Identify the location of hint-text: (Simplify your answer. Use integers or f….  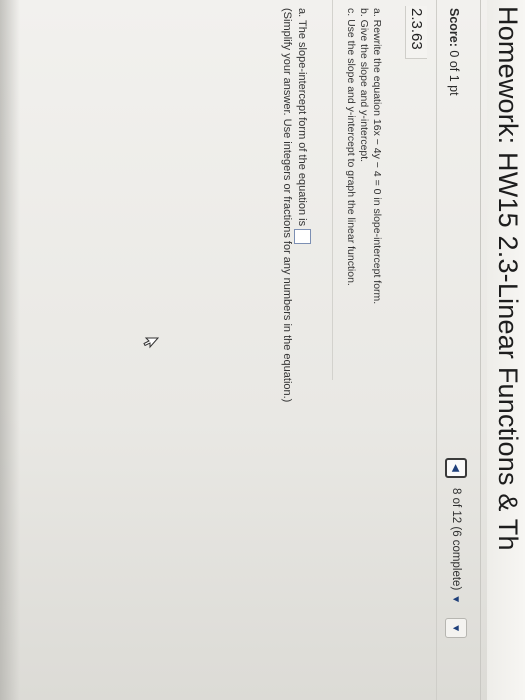
(287, 205).